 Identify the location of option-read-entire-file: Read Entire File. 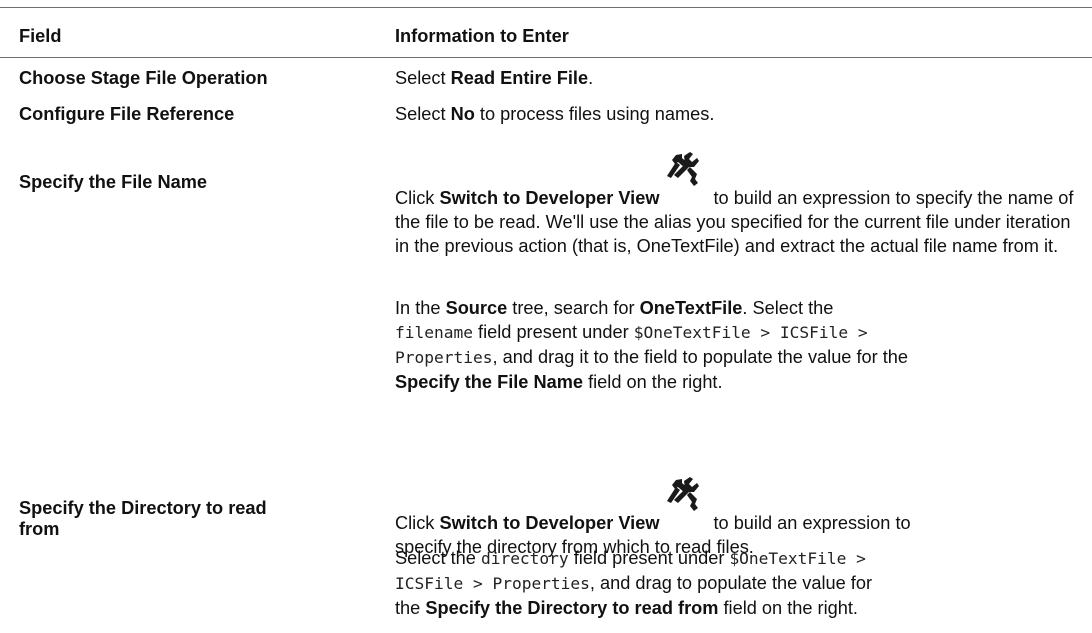
(519, 78).